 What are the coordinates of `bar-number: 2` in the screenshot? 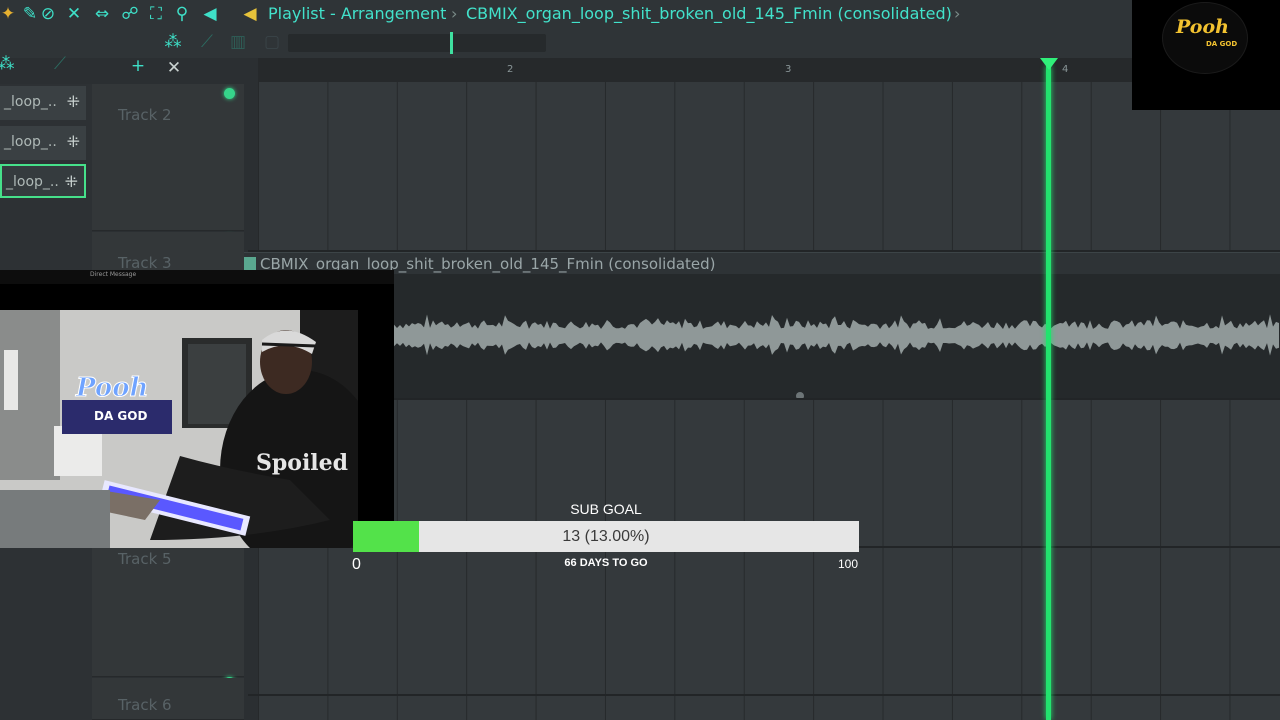 It's located at (510, 69).